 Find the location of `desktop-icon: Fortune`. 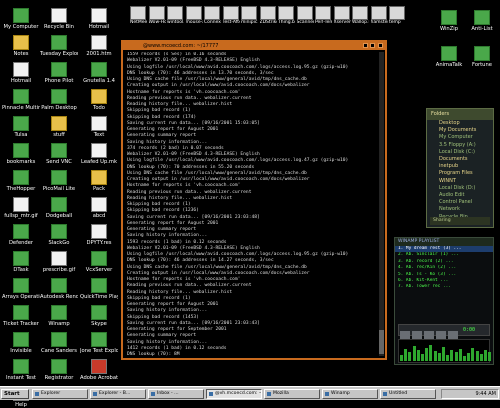

desktop-icon: Fortune is located at coordinates (481, 57).